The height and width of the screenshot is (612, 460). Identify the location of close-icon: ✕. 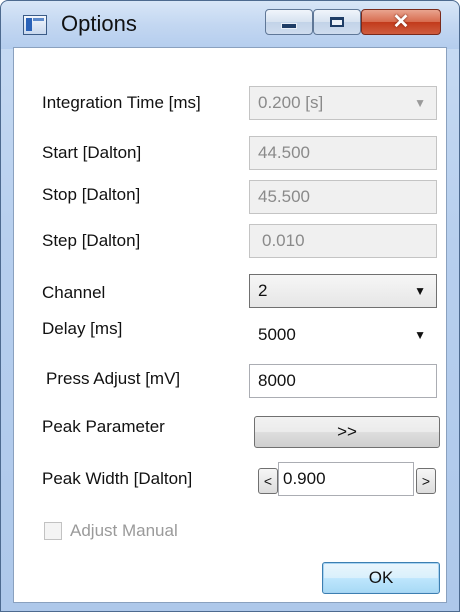
(401, 22).